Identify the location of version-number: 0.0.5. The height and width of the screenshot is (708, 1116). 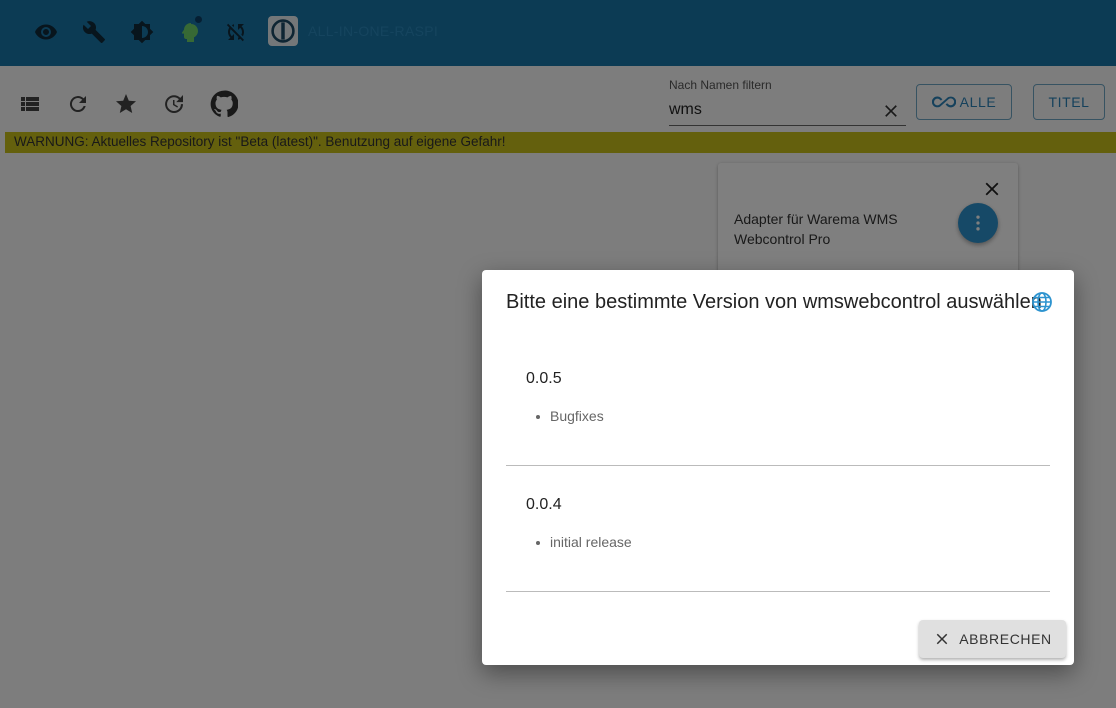
(544, 378).